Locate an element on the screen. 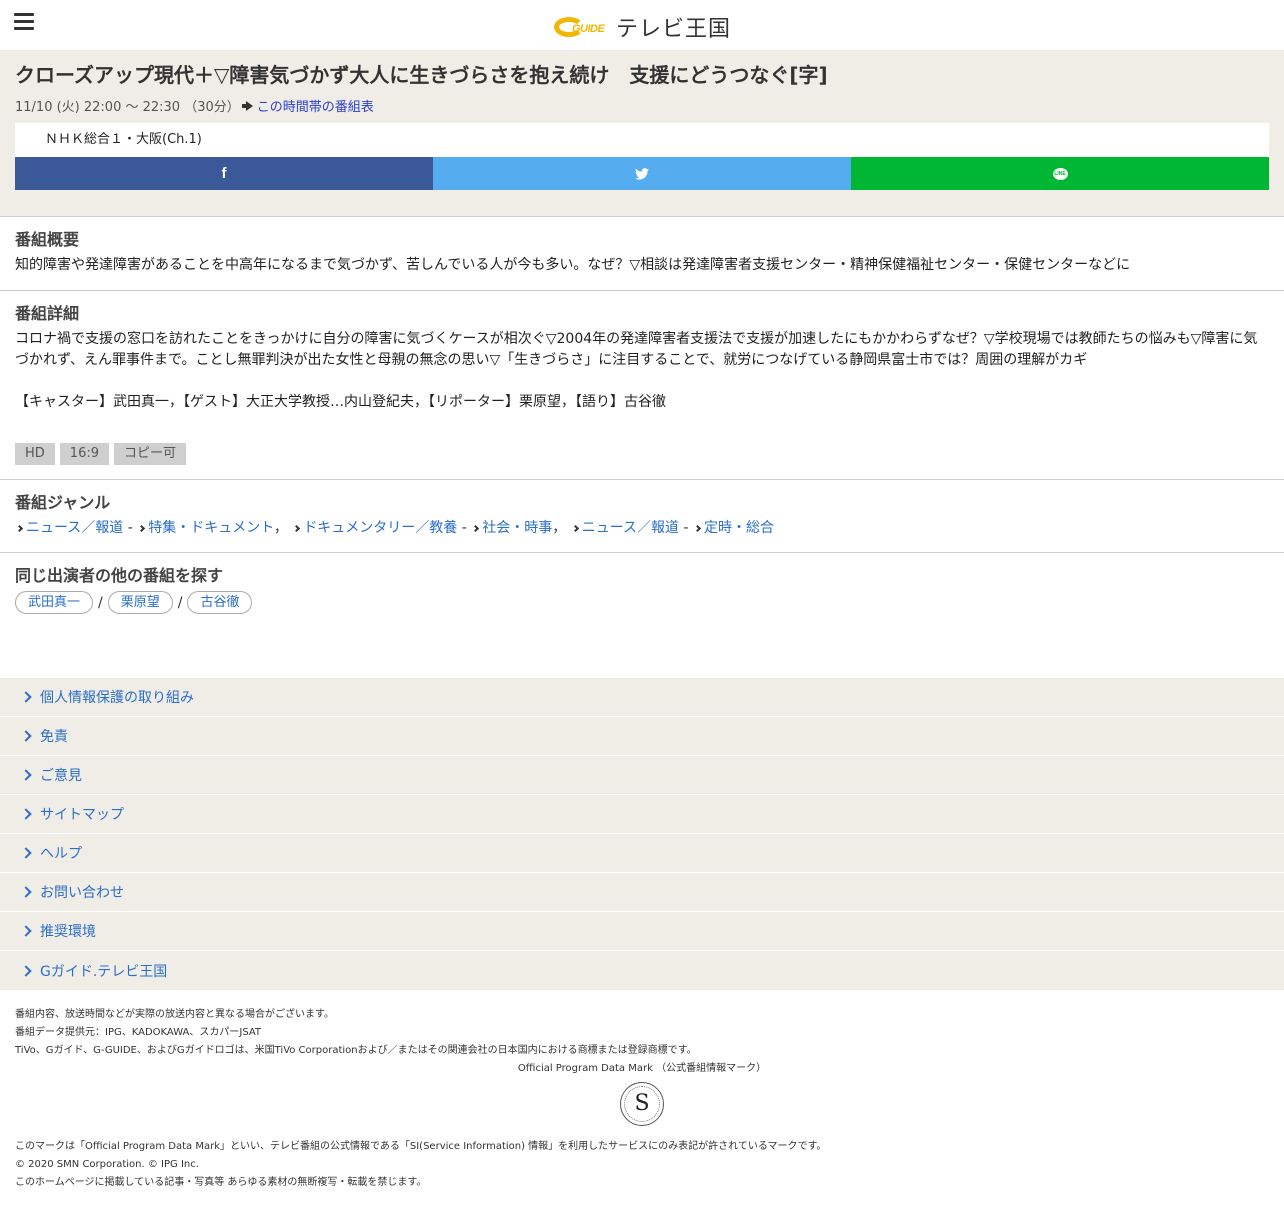 The height and width of the screenshot is (1222, 1284). menu-icon is located at coordinates (24, 23).